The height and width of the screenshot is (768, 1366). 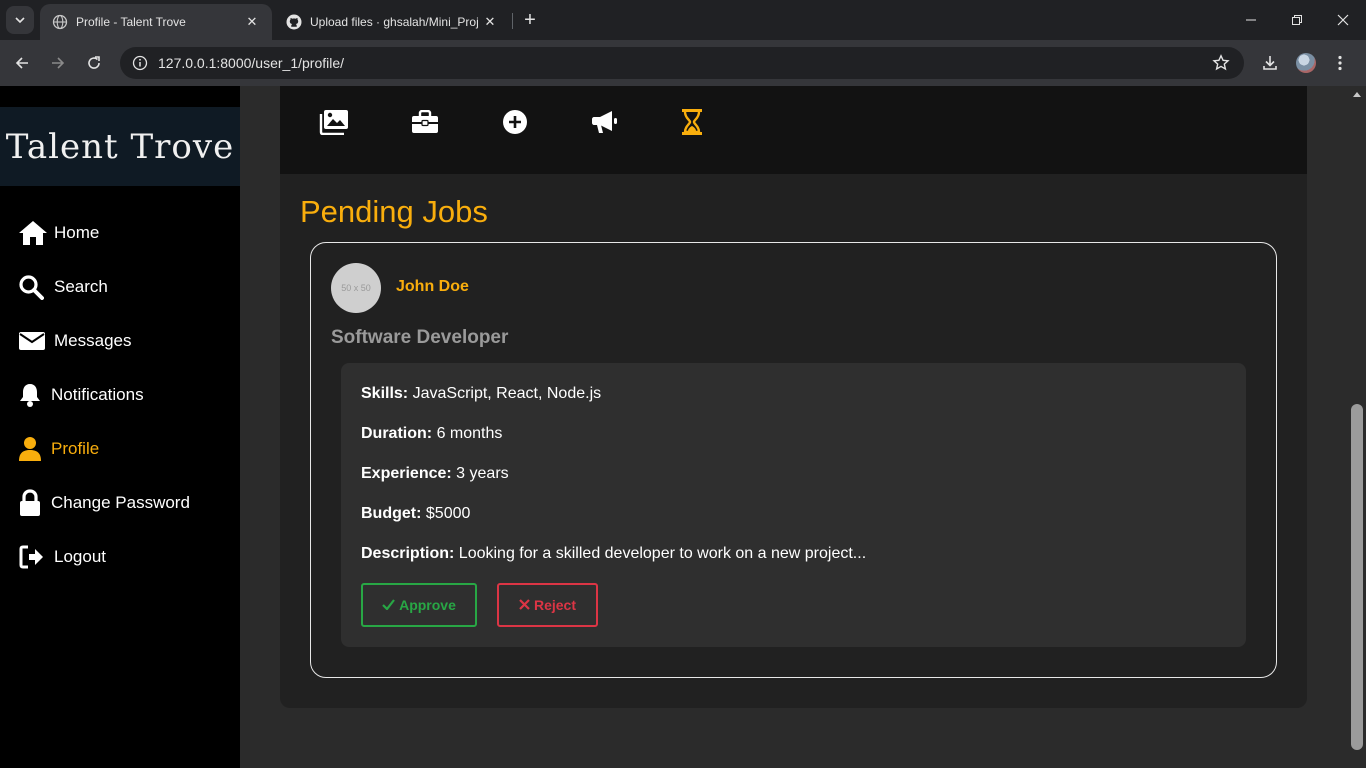 I want to click on sidebar-item-home: Home, so click(x=58, y=233).